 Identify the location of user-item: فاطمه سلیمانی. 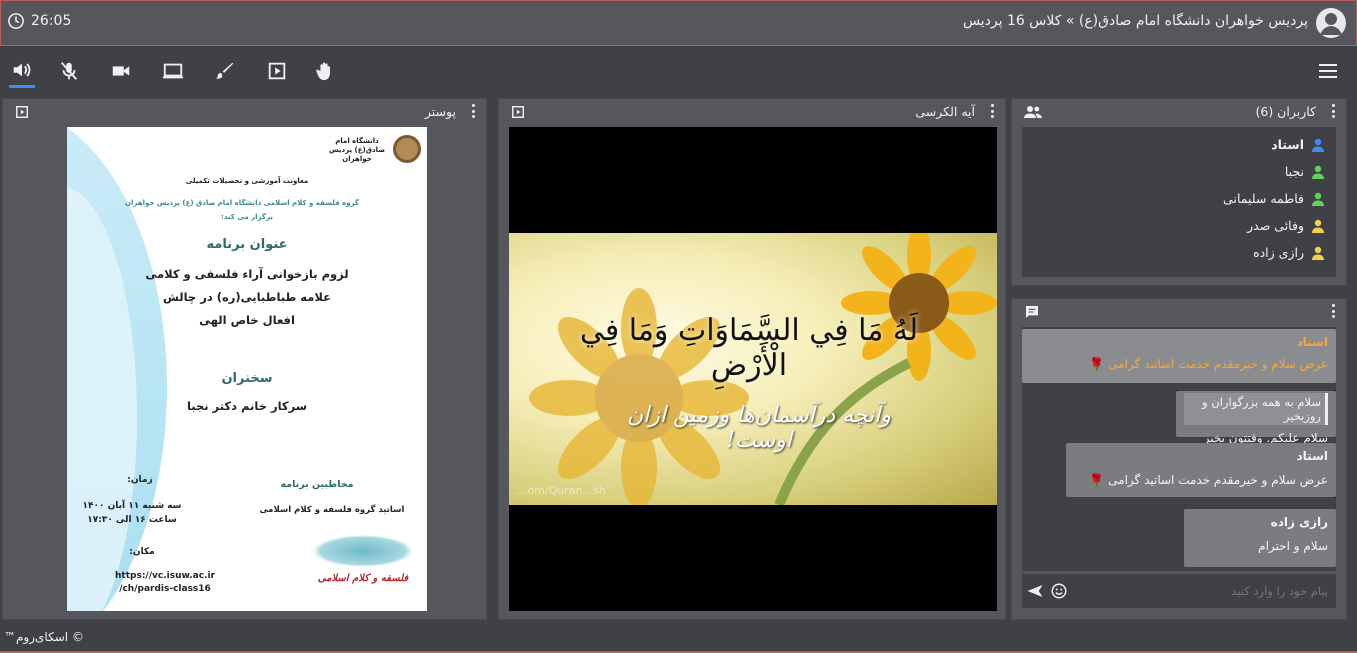
(1273, 198).